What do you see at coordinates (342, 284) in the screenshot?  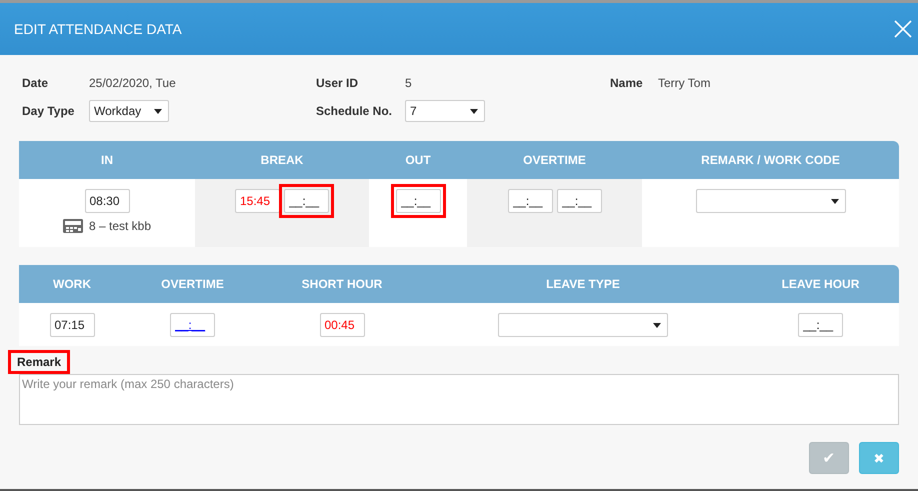 I see `column-heading: SHORT HOUR` at bounding box center [342, 284].